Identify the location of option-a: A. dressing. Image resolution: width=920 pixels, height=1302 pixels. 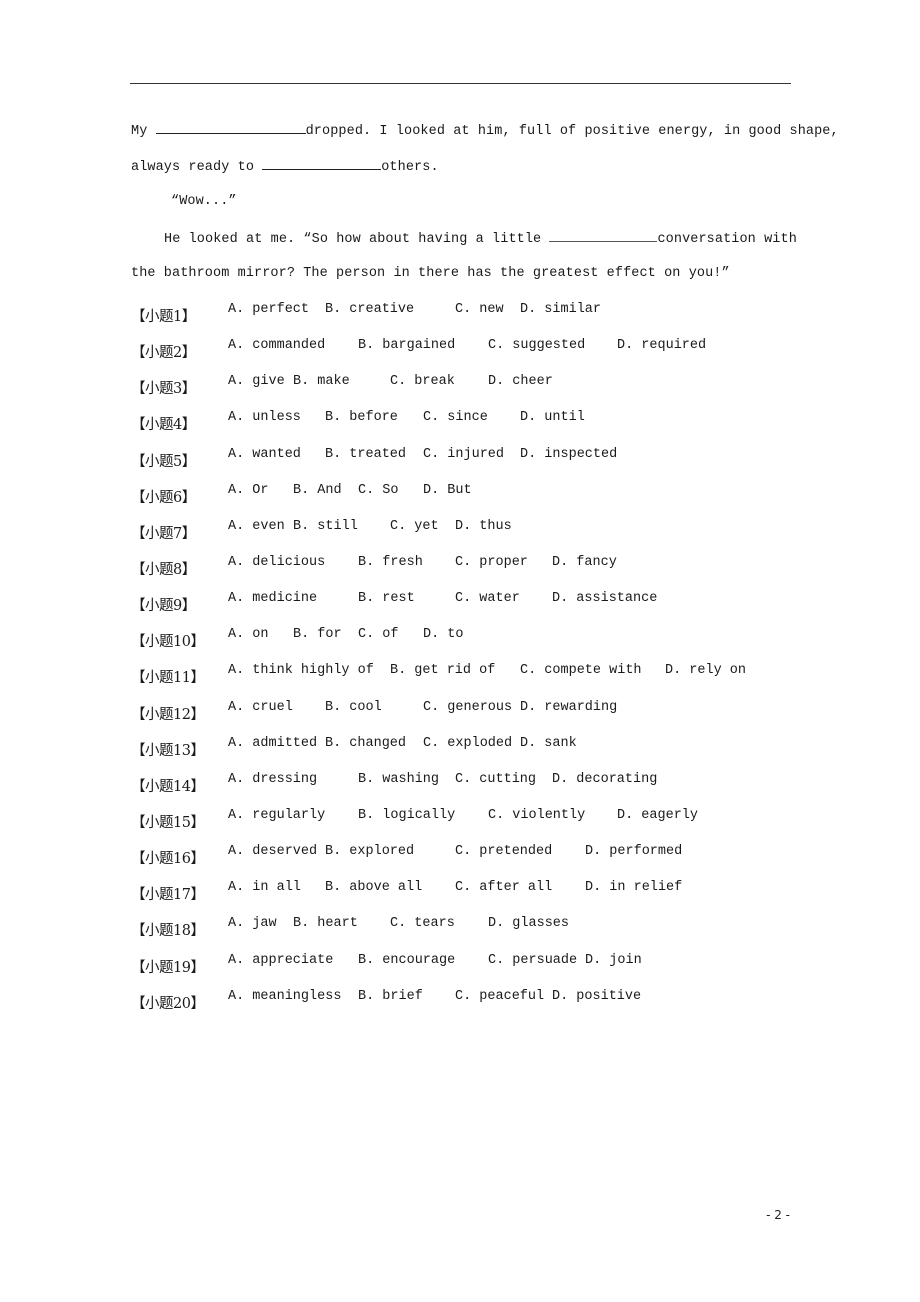
(273, 779).